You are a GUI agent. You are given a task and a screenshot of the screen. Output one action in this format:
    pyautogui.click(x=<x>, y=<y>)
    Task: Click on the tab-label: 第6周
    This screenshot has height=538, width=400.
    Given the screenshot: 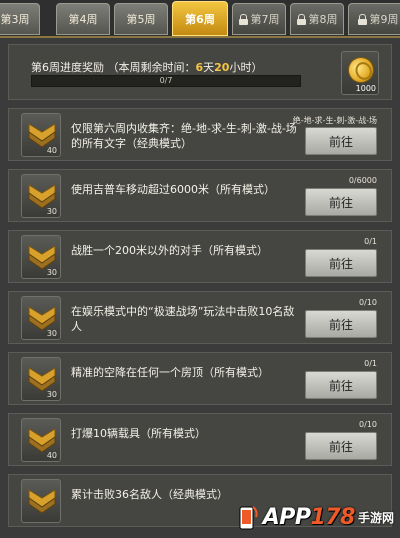 What is the action you would take?
    pyautogui.click(x=200, y=19)
    